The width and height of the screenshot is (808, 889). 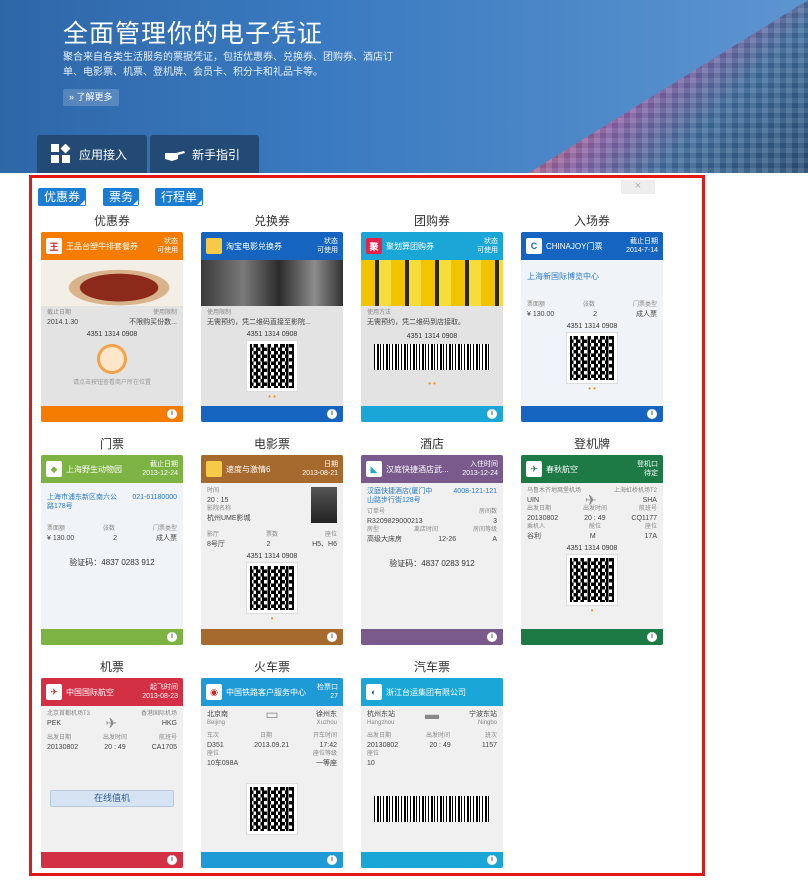 What do you see at coordinates (272, 714) in the screenshot?
I see `train-icon: ▭` at bounding box center [272, 714].